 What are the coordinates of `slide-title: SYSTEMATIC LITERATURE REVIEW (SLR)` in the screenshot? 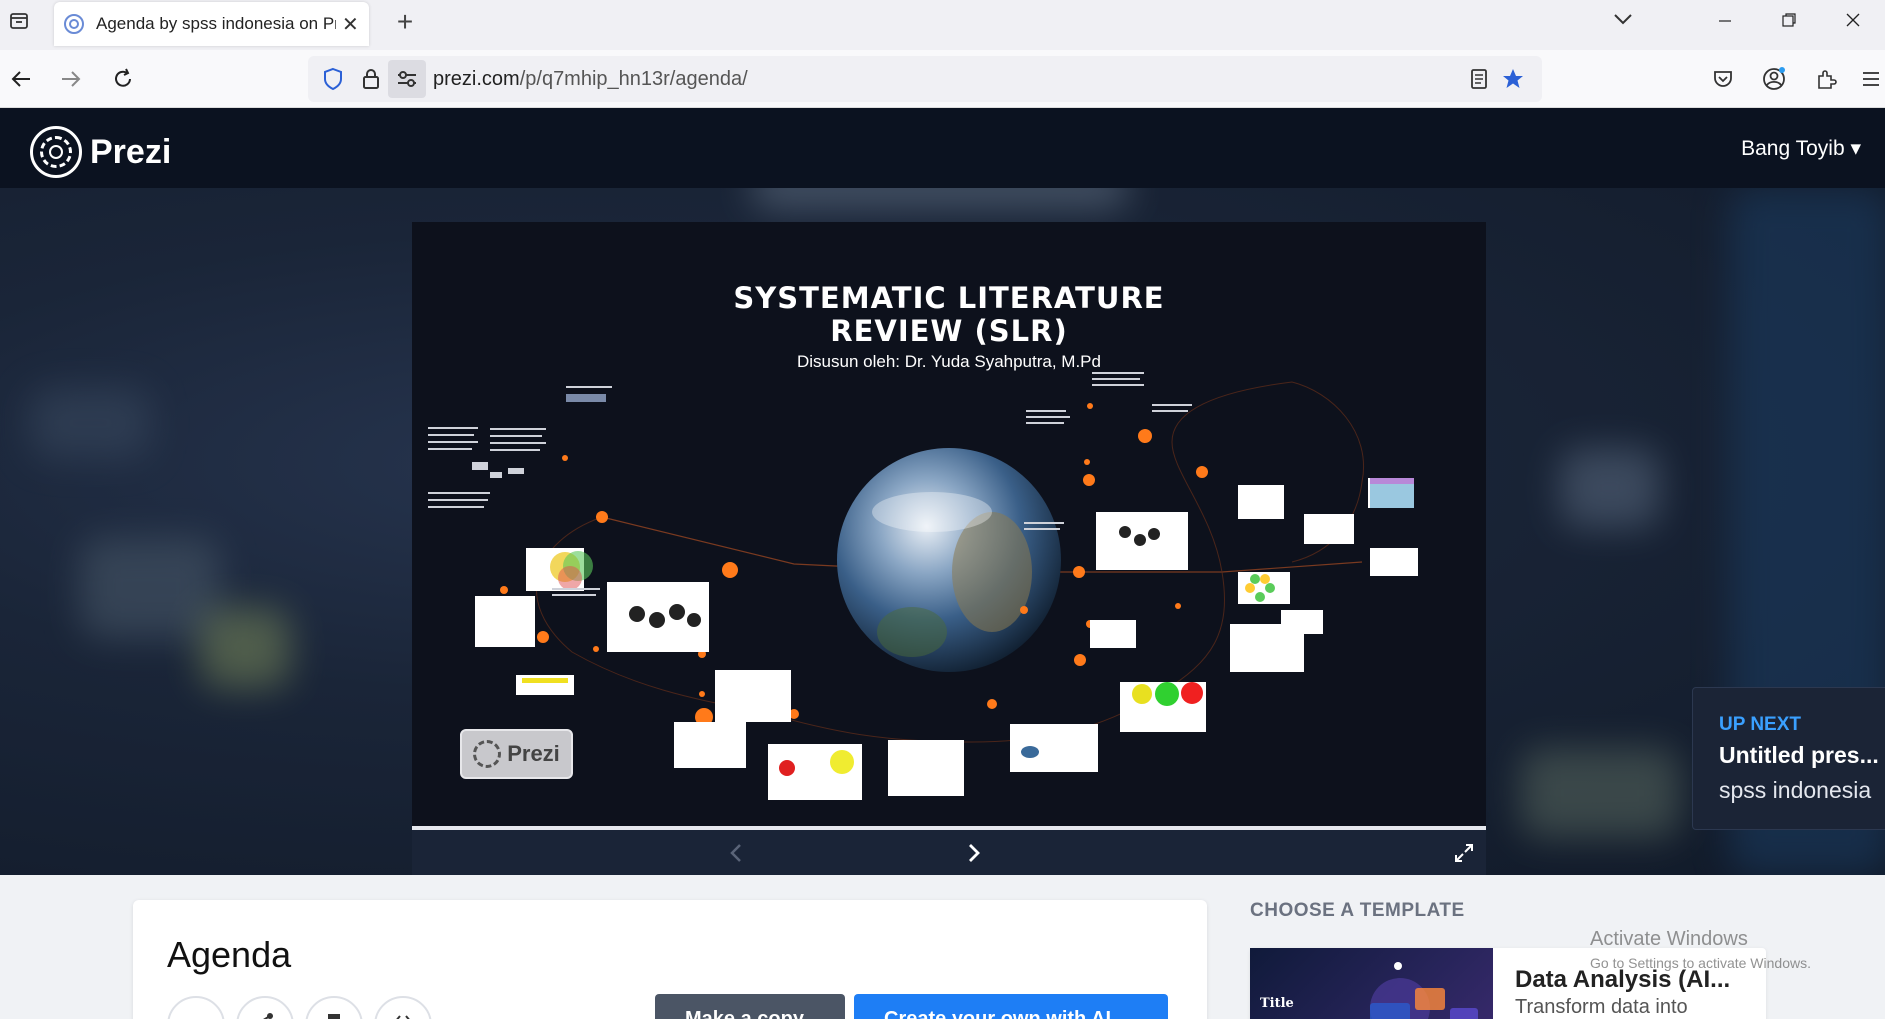 It's located at (949, 315).